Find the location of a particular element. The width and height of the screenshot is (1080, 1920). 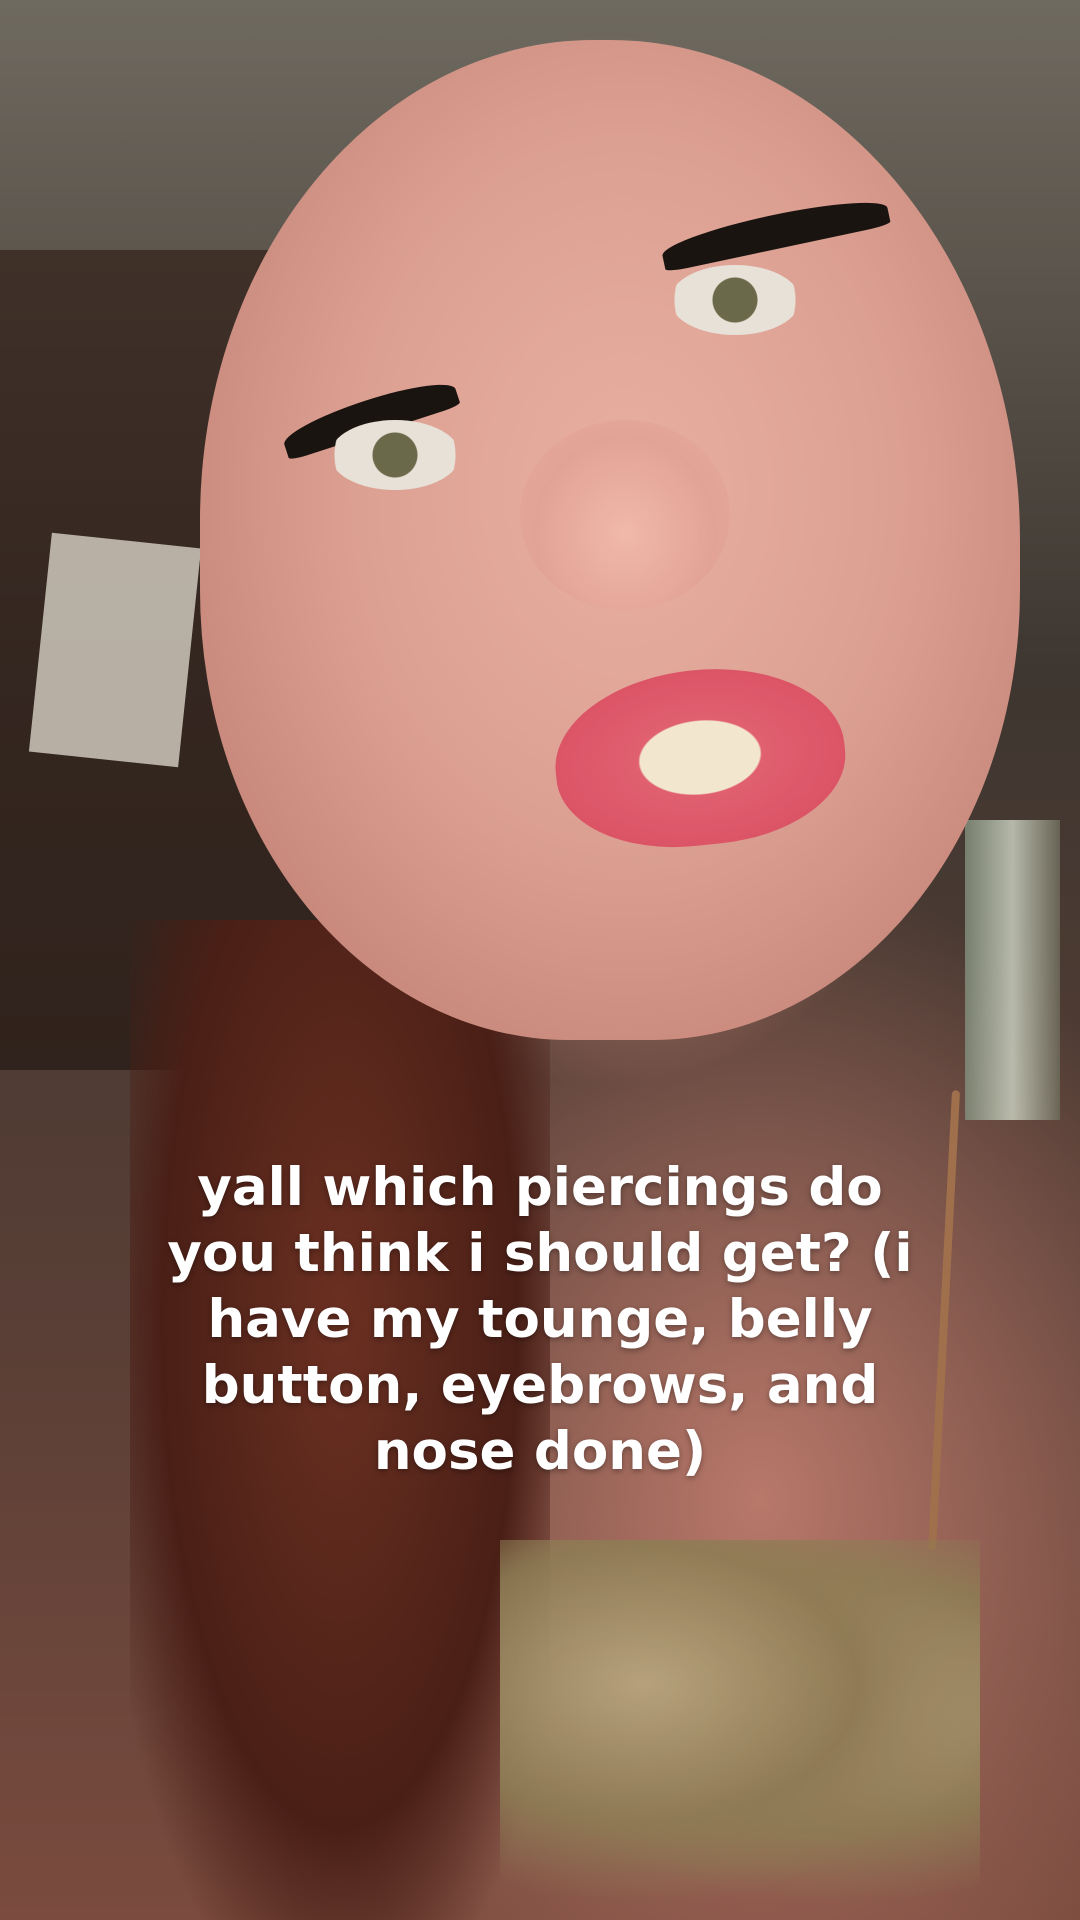

butterfly-pendant is located at coordinates (740, 1720).